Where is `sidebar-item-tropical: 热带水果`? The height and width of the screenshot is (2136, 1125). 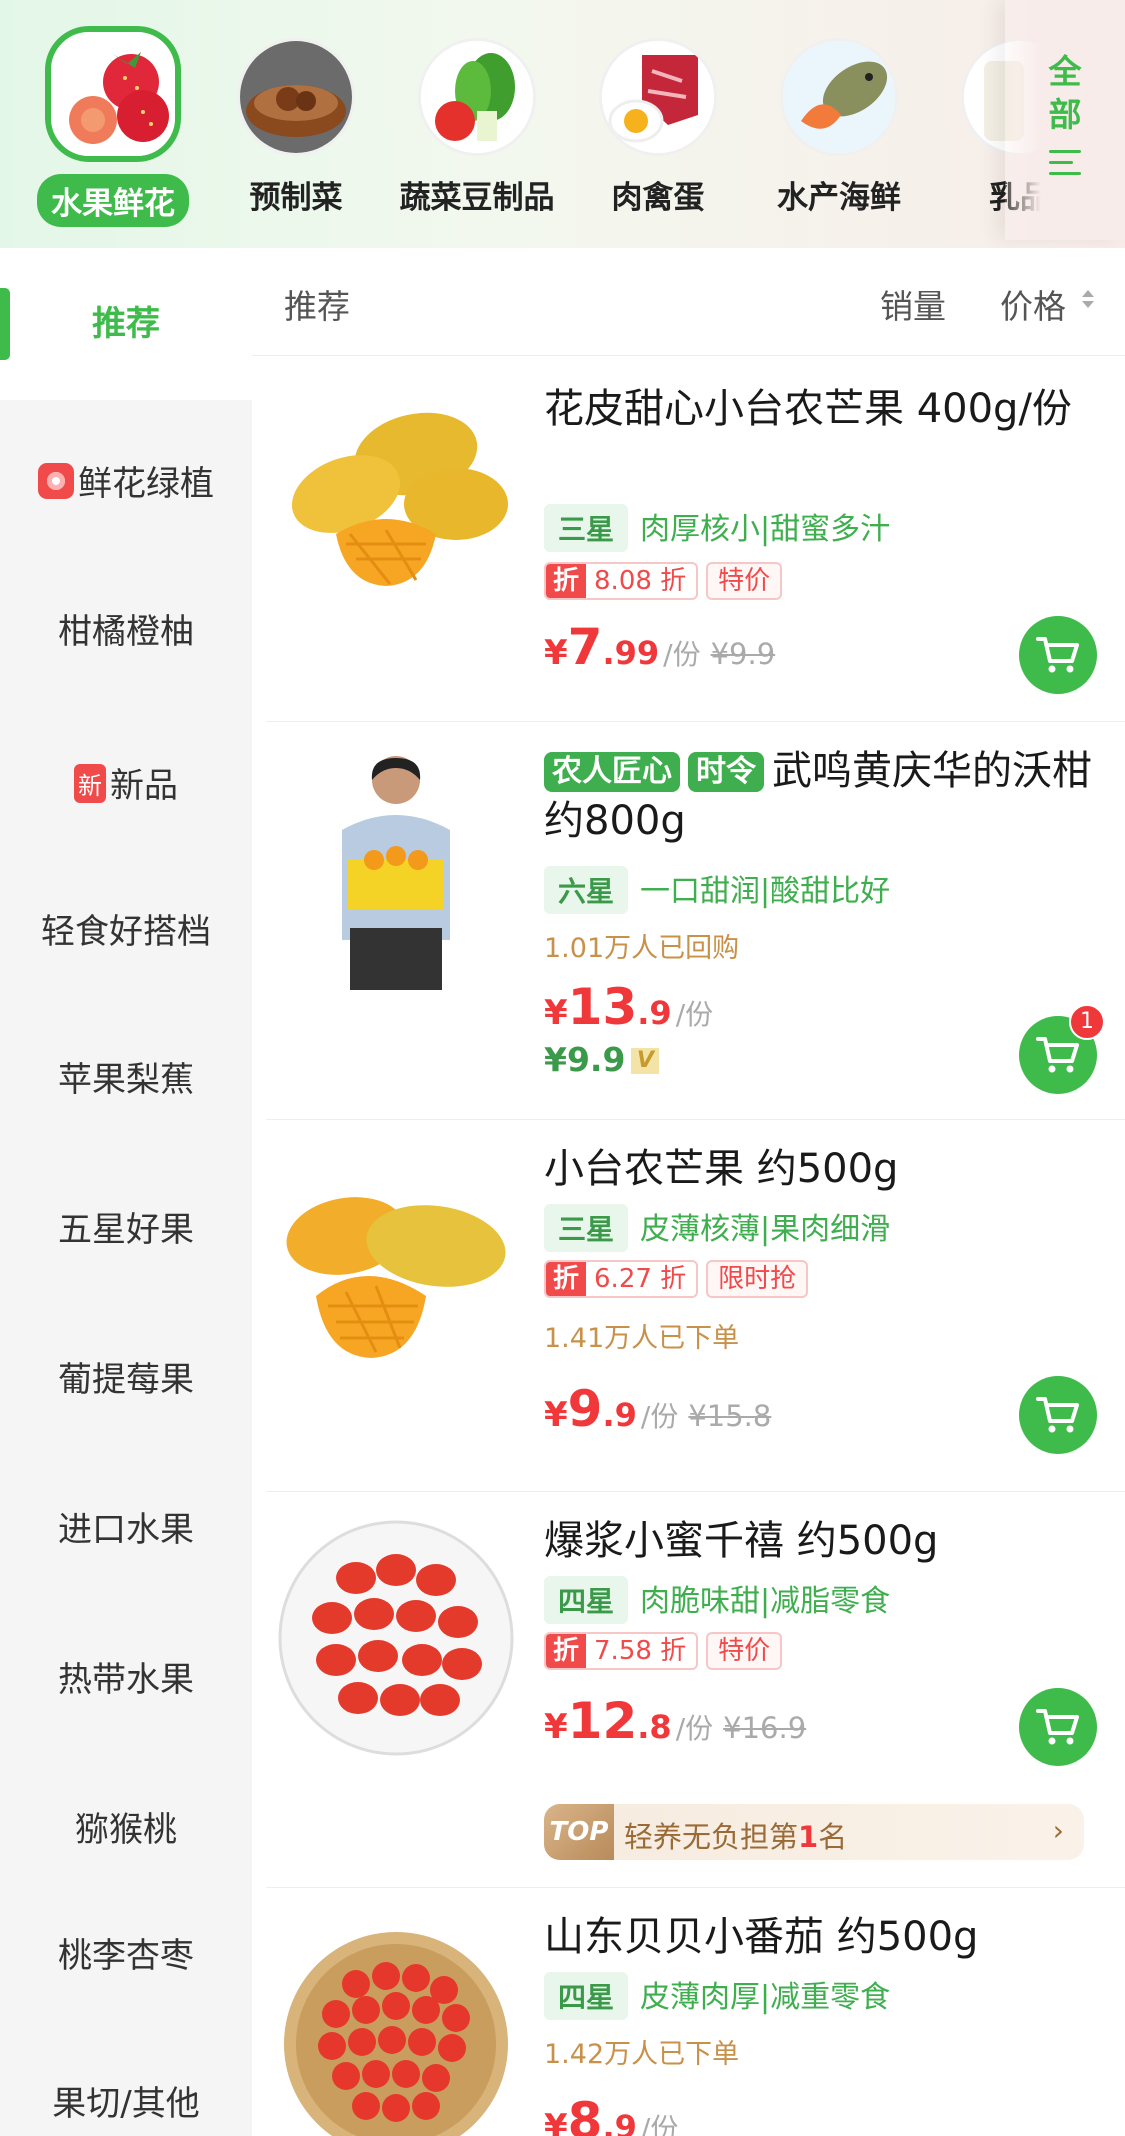
sidebar-item-tropical: 热带水果 is located at coordinates (126, 1676).